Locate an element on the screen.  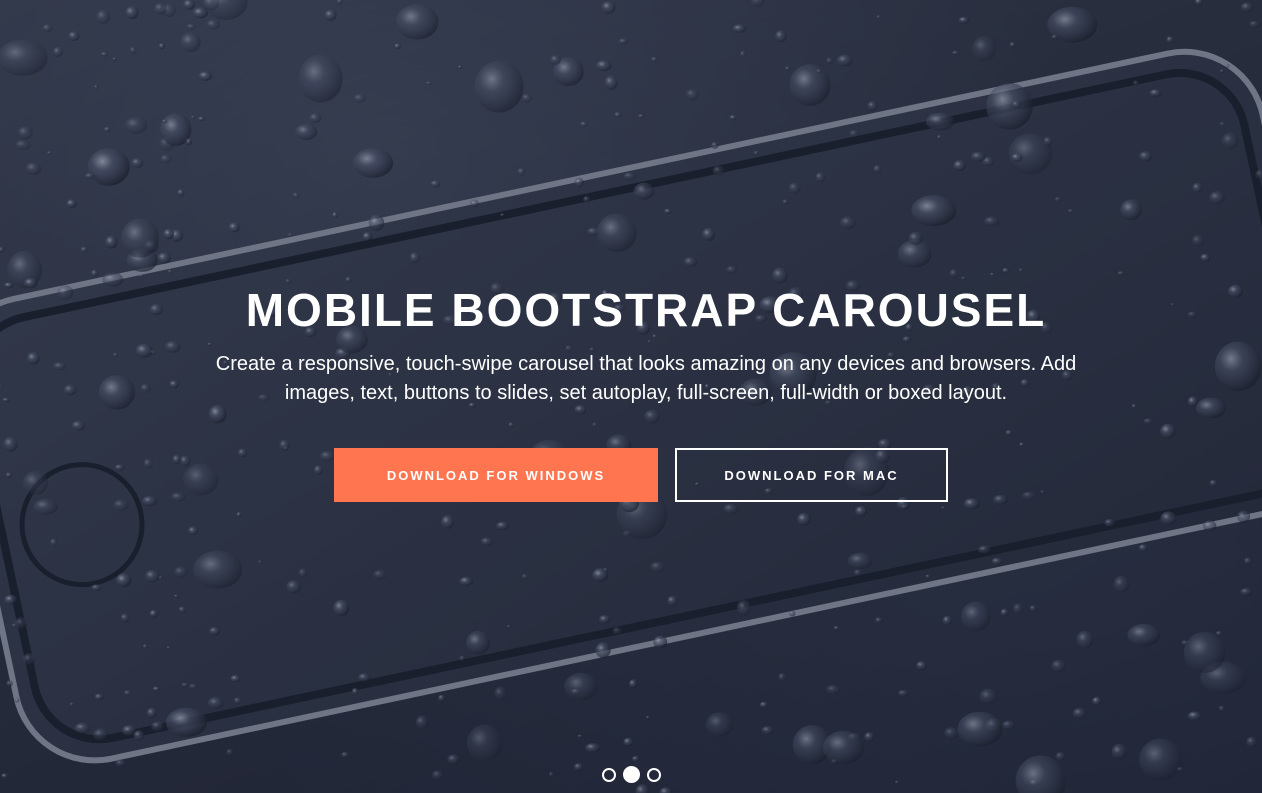
slide-title: MOBILE BOOTSTRAP CAROUSEL is located at coordinates (646, 310).